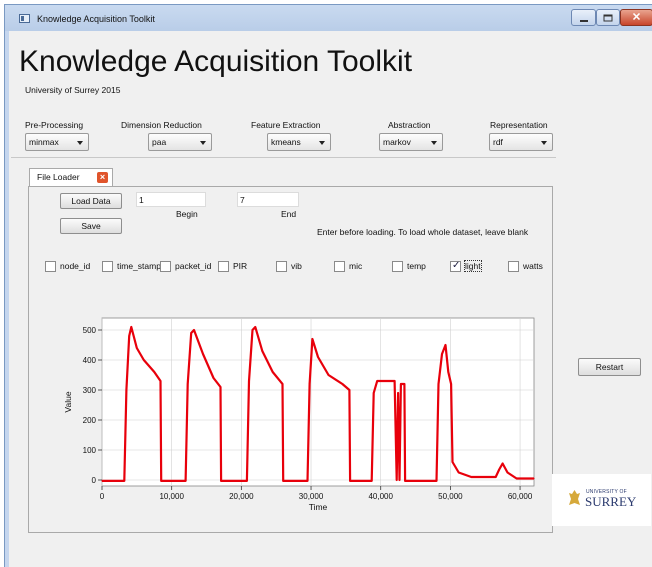 This screenshot has height=567, width=652. I want to click on divider, so click(283, 157).